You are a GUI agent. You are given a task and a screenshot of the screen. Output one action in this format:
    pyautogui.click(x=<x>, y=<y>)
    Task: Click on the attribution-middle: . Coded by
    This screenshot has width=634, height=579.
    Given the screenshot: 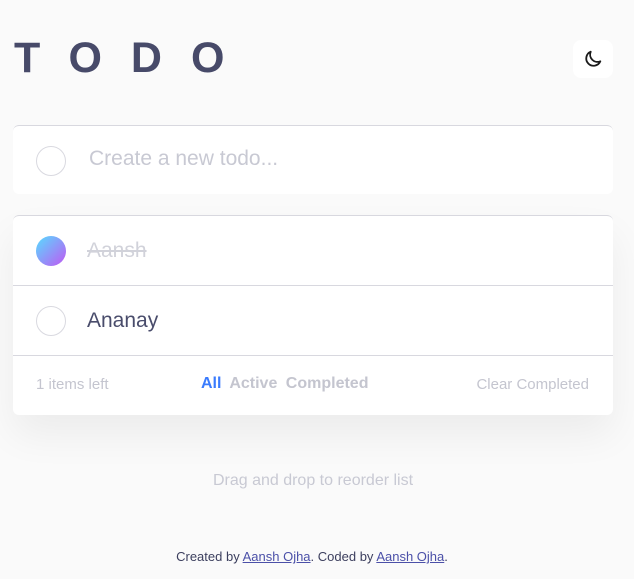 What is the action you would take?
    pyautogui.click(x=343, y=556)
    